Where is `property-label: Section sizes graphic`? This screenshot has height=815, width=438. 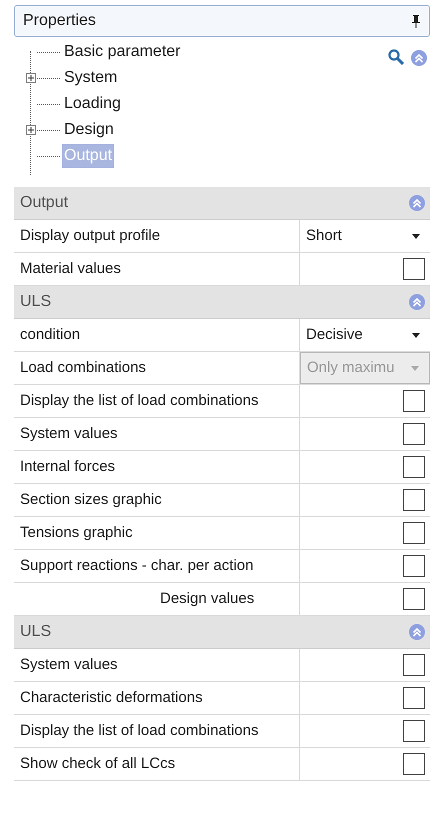 property-label: Section sizes graphic is located at coordinates (91, 500).